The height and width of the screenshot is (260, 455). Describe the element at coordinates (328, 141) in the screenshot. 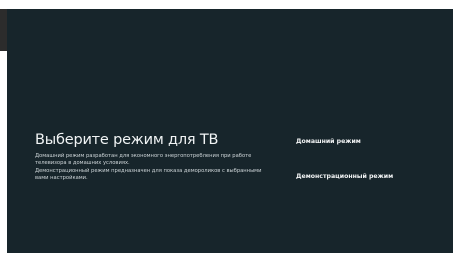

I see `option-home-mode: Домашний режим` at that location.